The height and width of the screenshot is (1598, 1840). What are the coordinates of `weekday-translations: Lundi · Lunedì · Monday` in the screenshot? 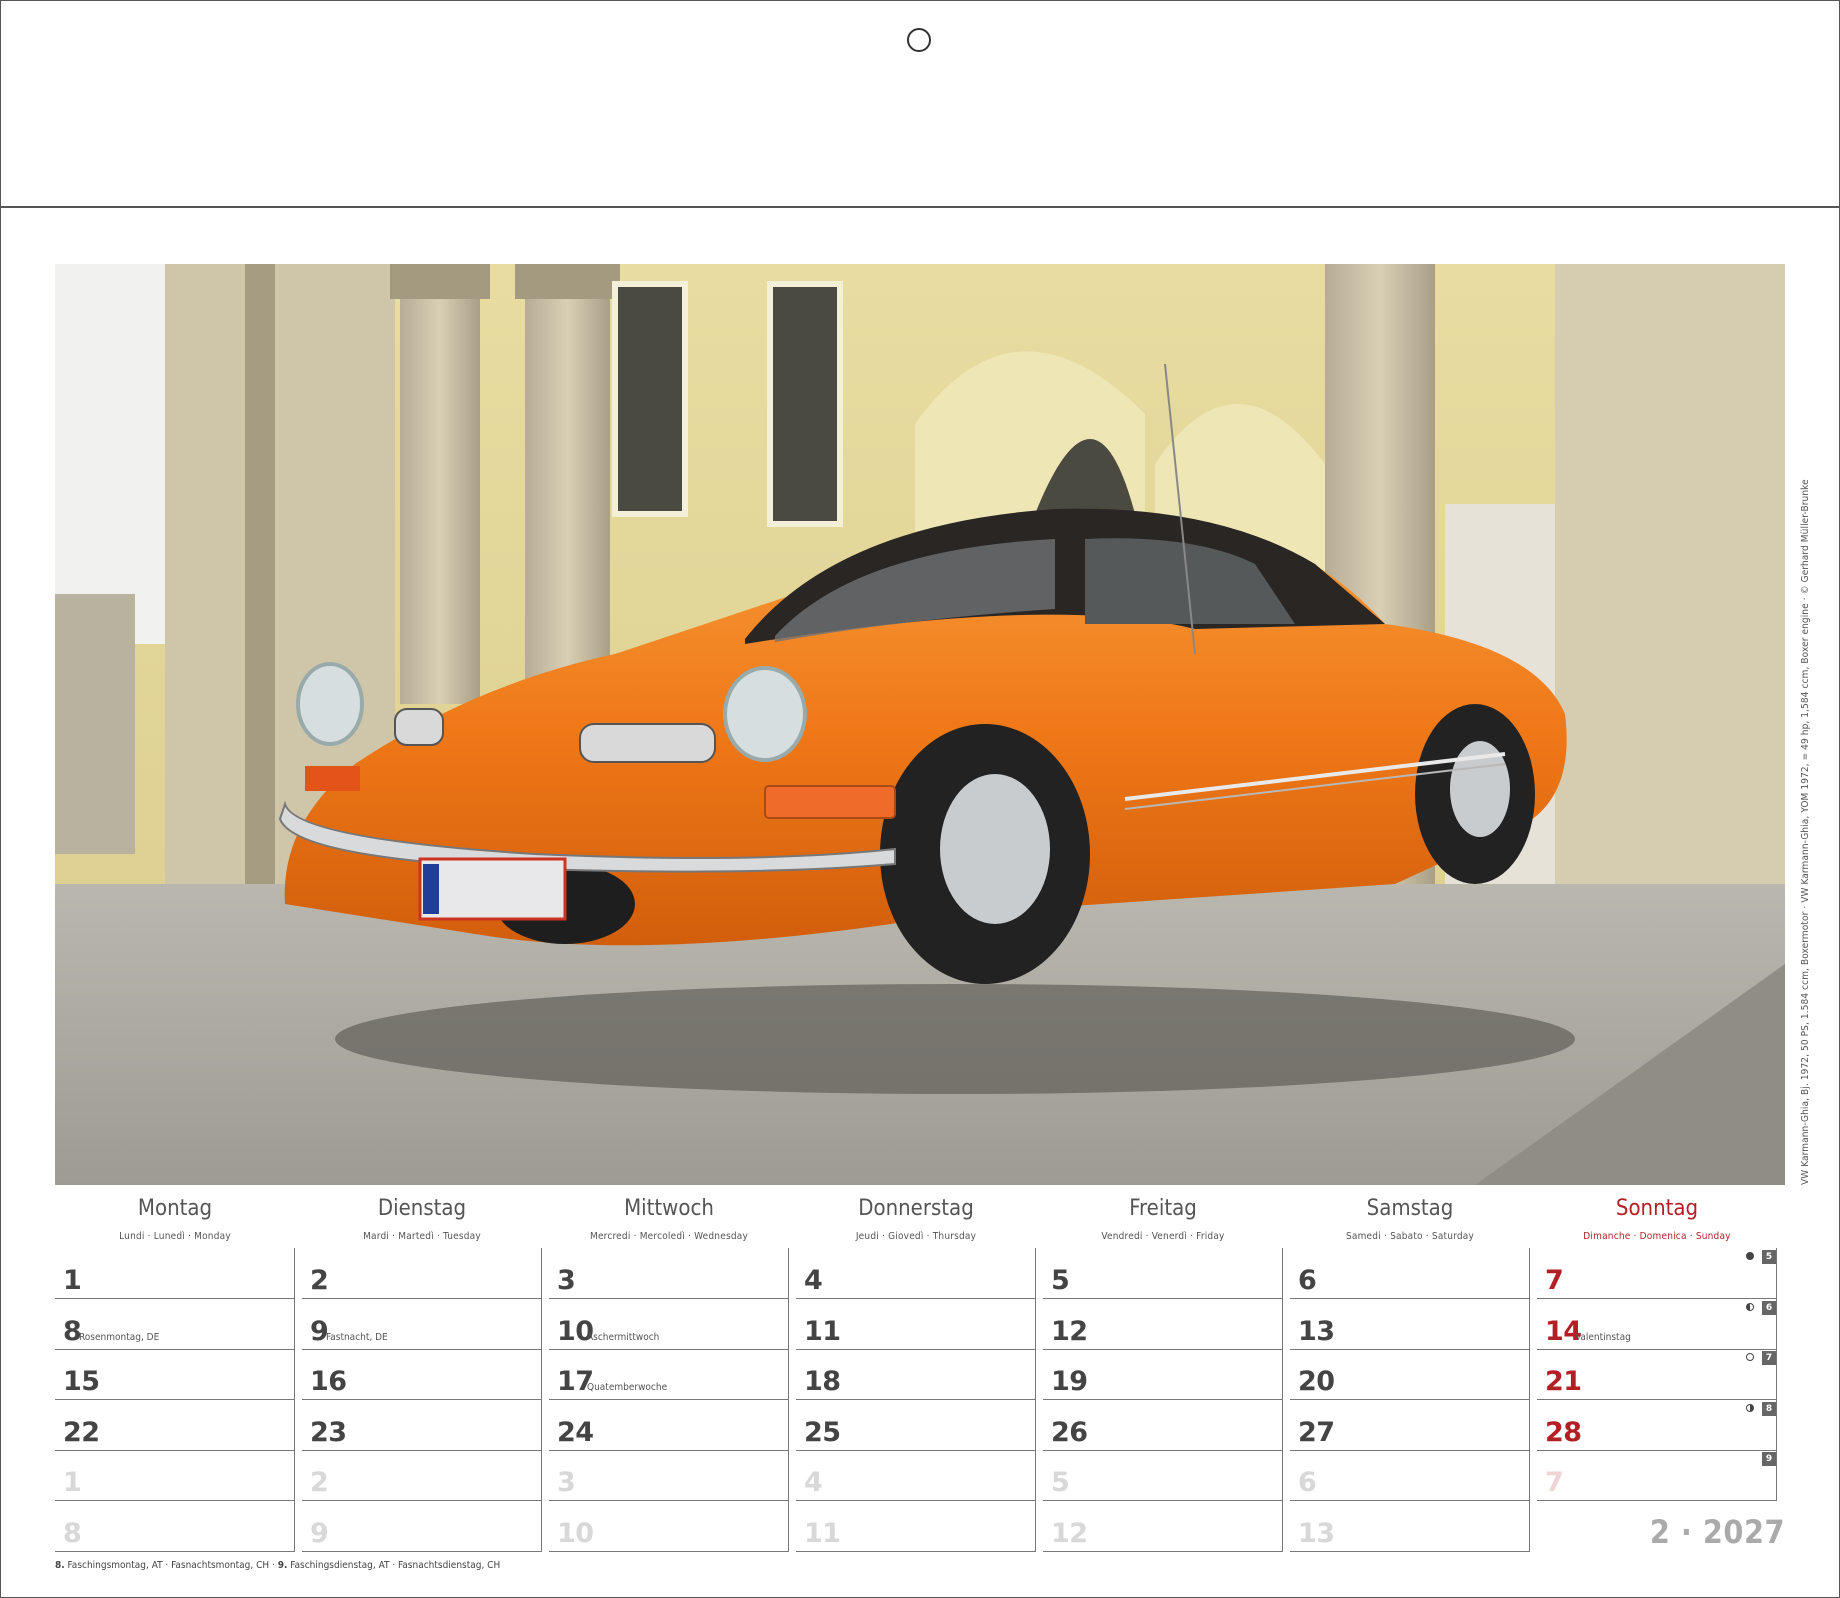 It's located at (175, 1236).